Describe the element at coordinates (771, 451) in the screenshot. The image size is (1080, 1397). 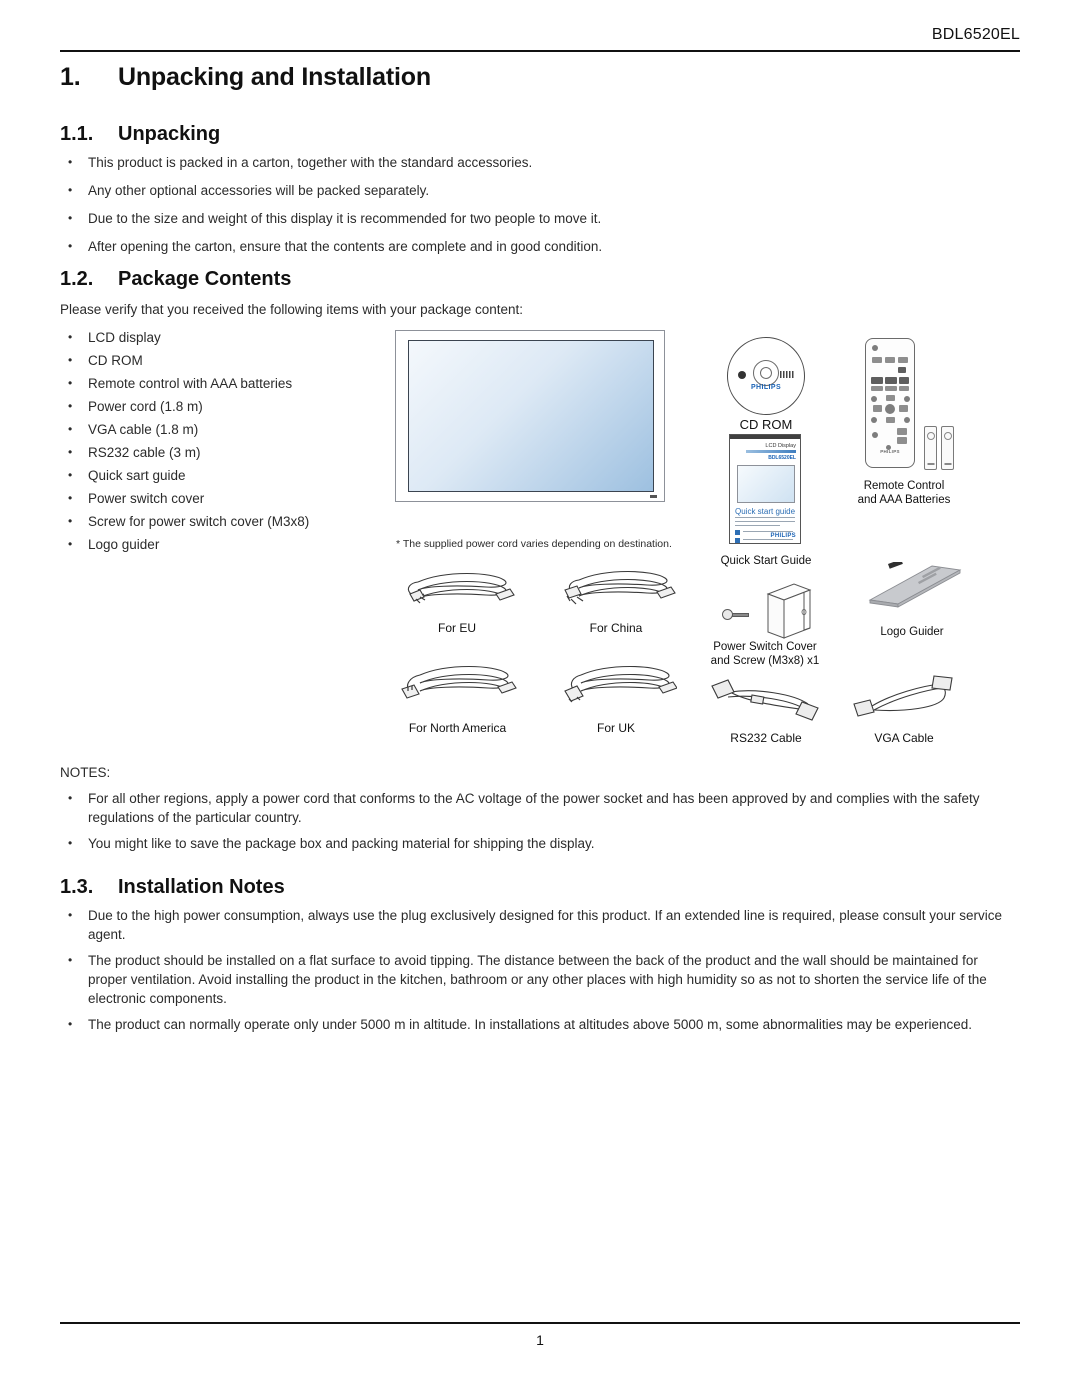
I see `booklet-subtitle-bar` at that location.